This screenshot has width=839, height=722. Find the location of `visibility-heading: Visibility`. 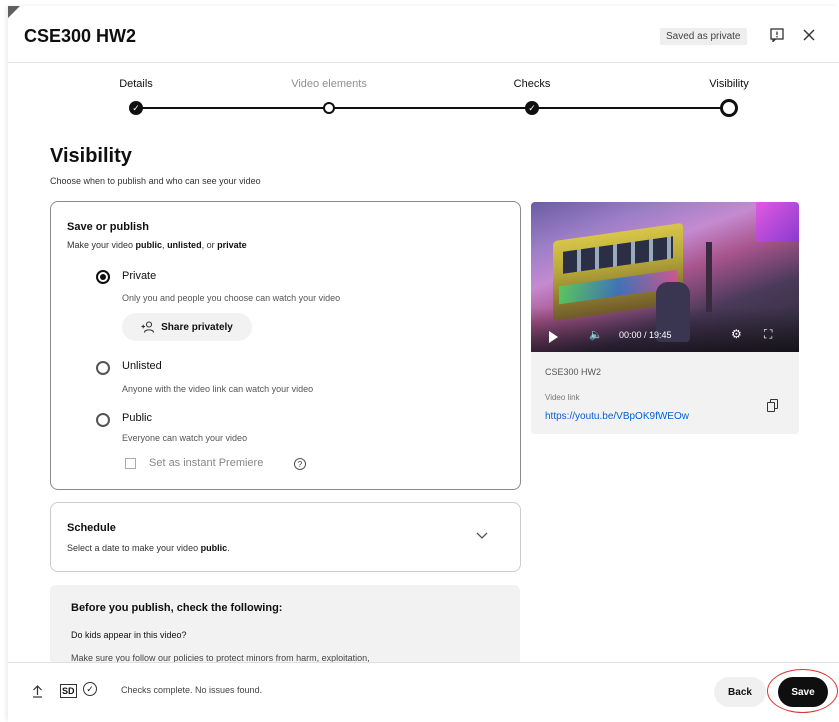

visibility-heading: Visibility is located at coordinates (91, 156).